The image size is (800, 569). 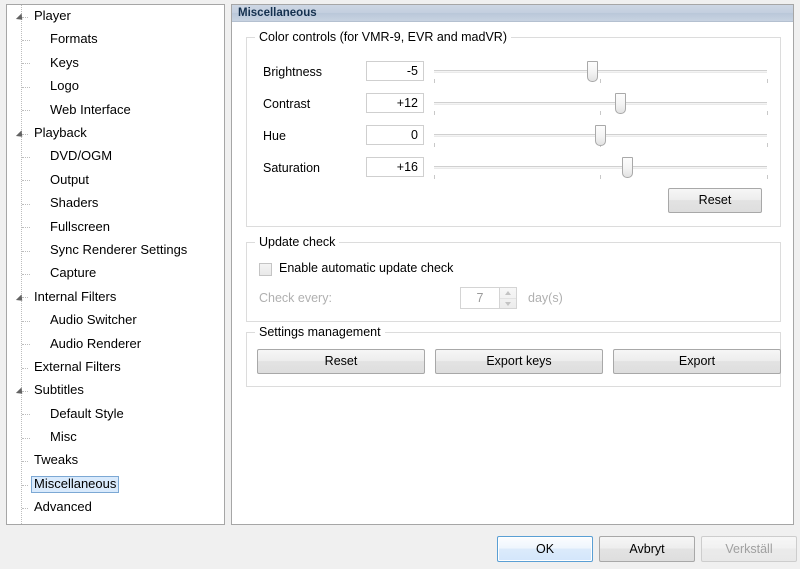 What do you see at coordinates (80, 226) in the screenshot?
I see `tree-item-label: Fullscreen` at bounding box center [80, 226].